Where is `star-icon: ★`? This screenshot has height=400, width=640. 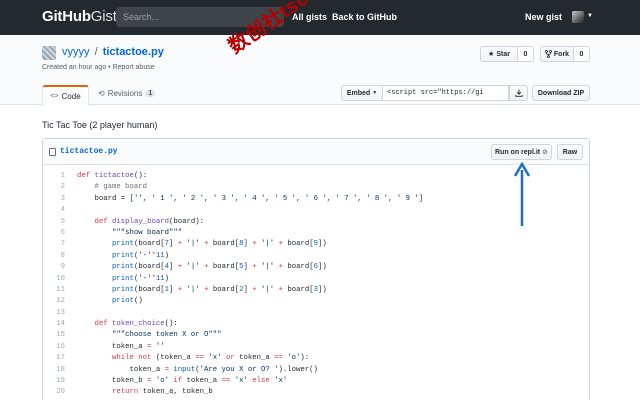 star-icon: ★ is located at coordinates (491, 54).